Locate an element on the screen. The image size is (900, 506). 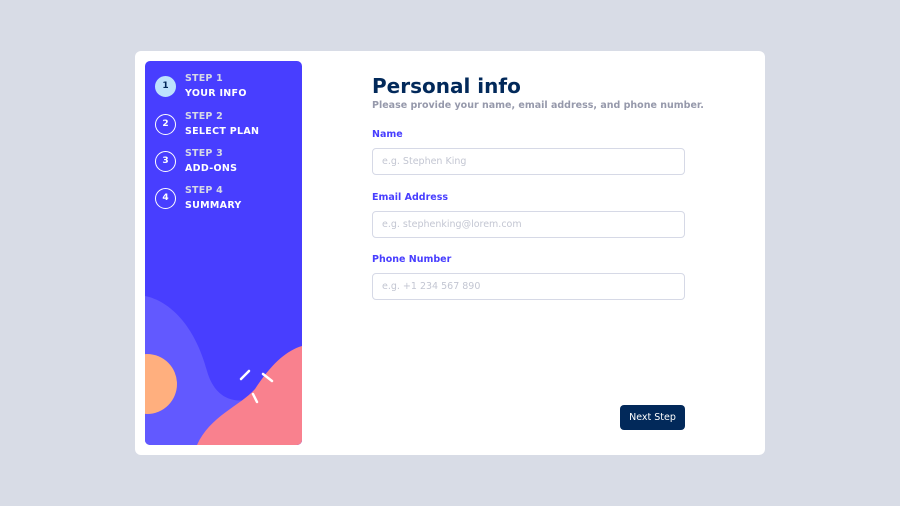
step-title: ADD-ONS is located at coordinates (211, 168).